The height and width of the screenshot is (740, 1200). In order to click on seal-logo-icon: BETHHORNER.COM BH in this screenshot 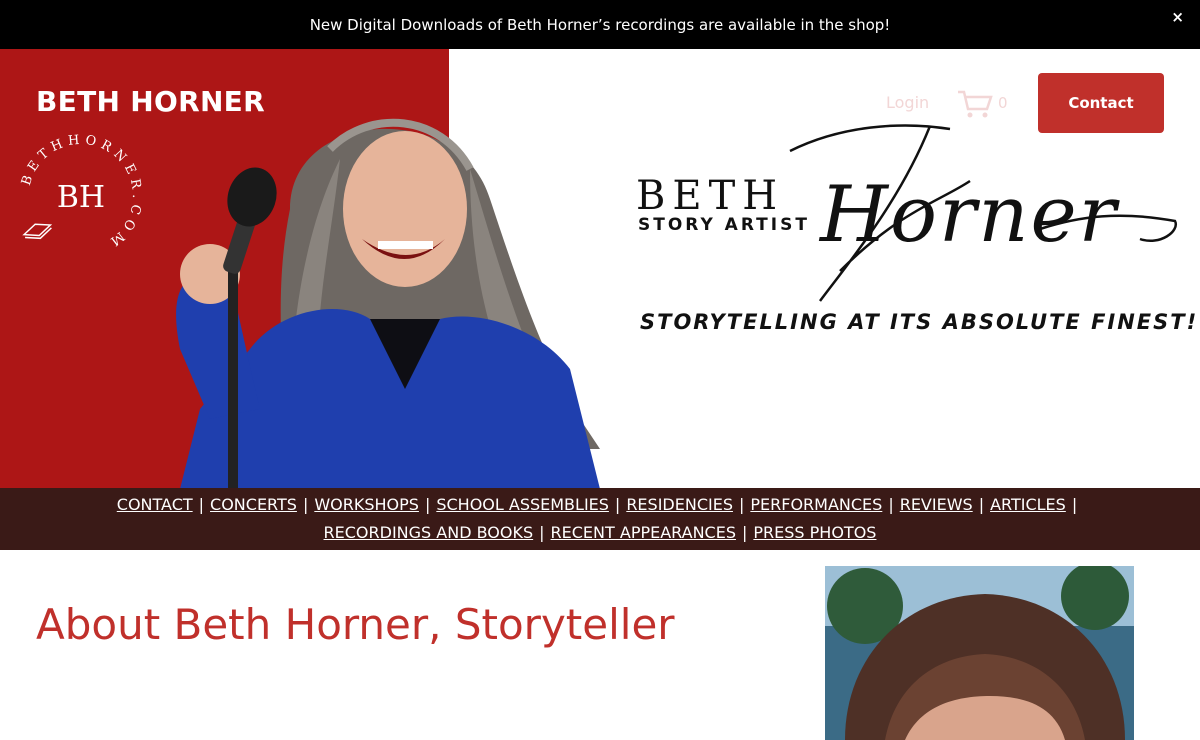, I will do `click(79, 192)`.